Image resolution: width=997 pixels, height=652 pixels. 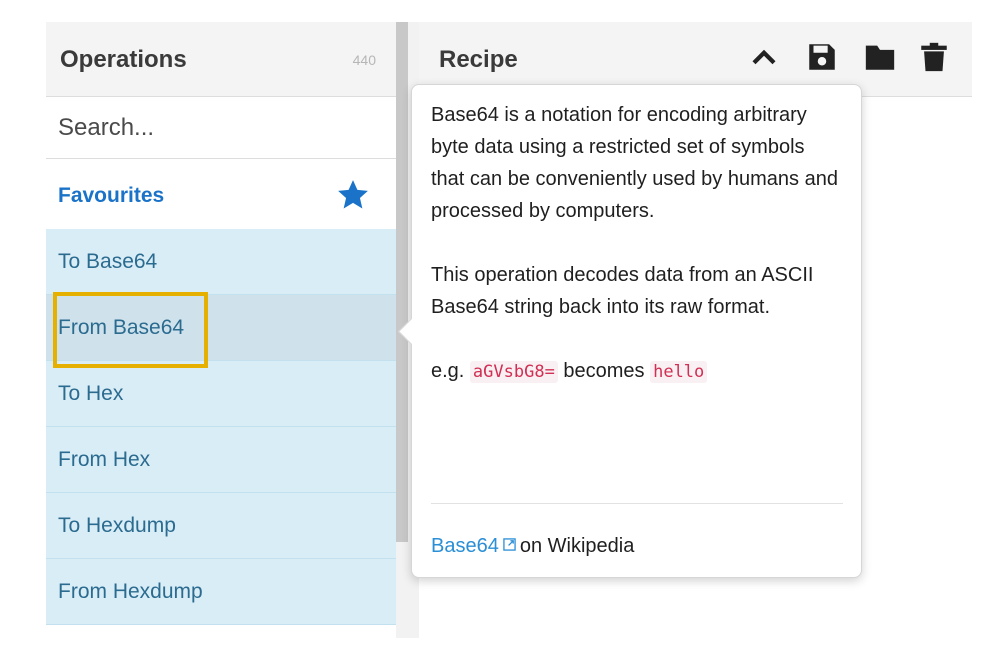 I want to click on link-text: Base64, so click(x=465, y=546).